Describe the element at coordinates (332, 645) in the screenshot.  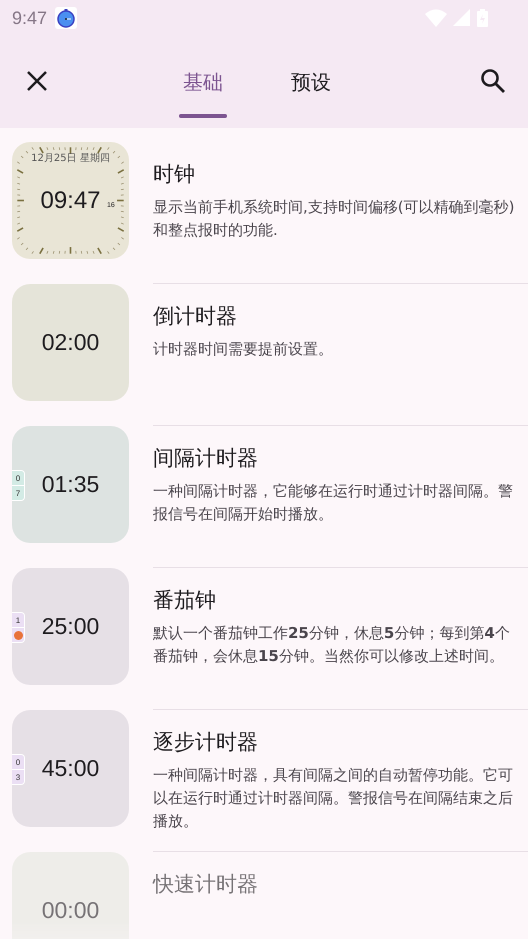
I see `item-description: 默认一个番茄钟工作25分钟，休息5分钟；每到第4个番茄钟，会休息15分钟。当然你可以修改上述时间。` at that location.